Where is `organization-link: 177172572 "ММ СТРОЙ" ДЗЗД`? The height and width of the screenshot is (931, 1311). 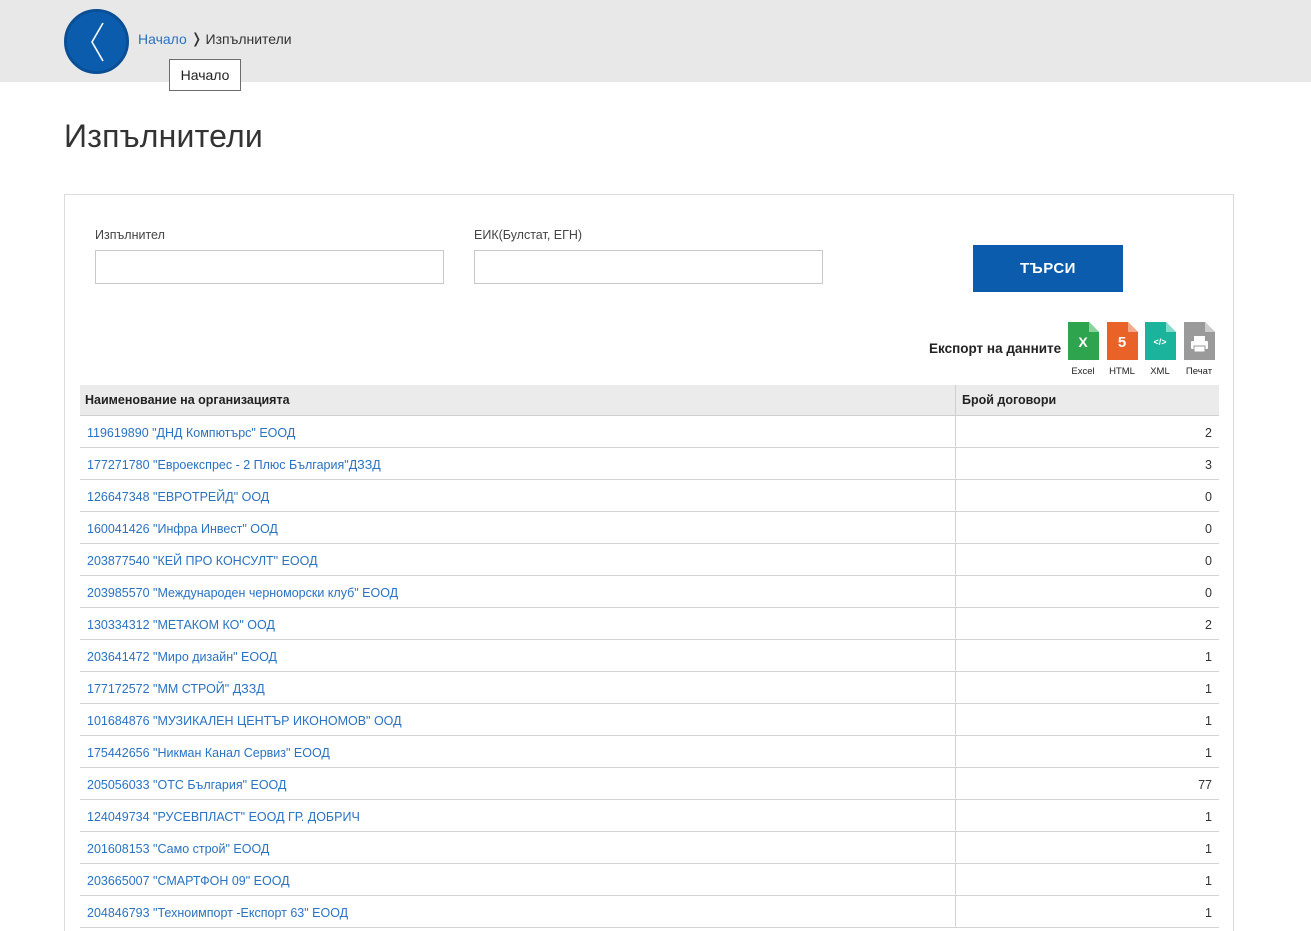 organization-link: 177172572 "ММ СТРОЙ" ДЗЗД is located at coordinates (176, 689).